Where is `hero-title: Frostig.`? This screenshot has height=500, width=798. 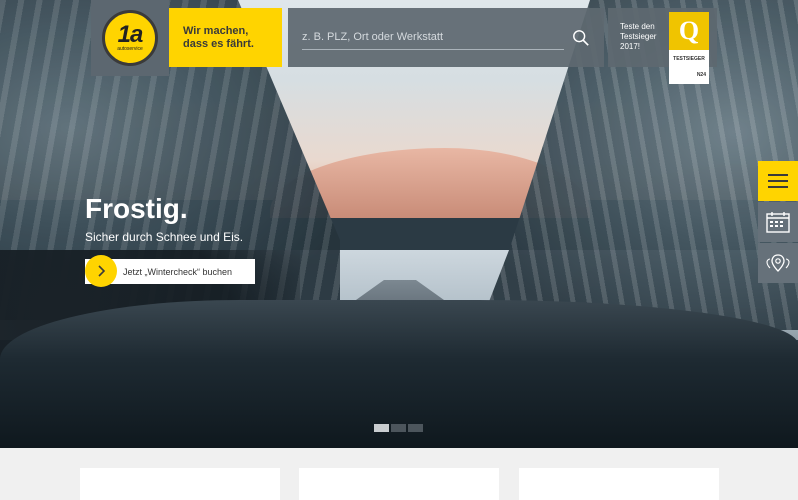 hero-title: Frostig. is located at coordinates (136, 208).